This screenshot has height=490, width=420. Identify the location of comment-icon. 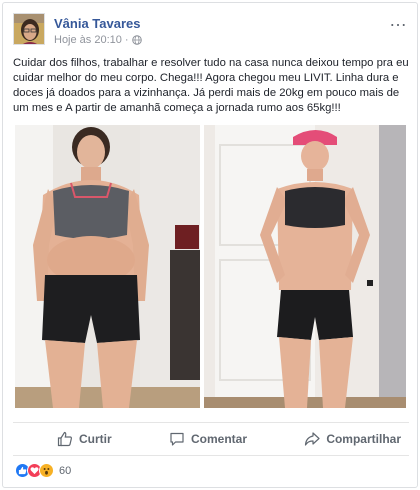
(177, 439).